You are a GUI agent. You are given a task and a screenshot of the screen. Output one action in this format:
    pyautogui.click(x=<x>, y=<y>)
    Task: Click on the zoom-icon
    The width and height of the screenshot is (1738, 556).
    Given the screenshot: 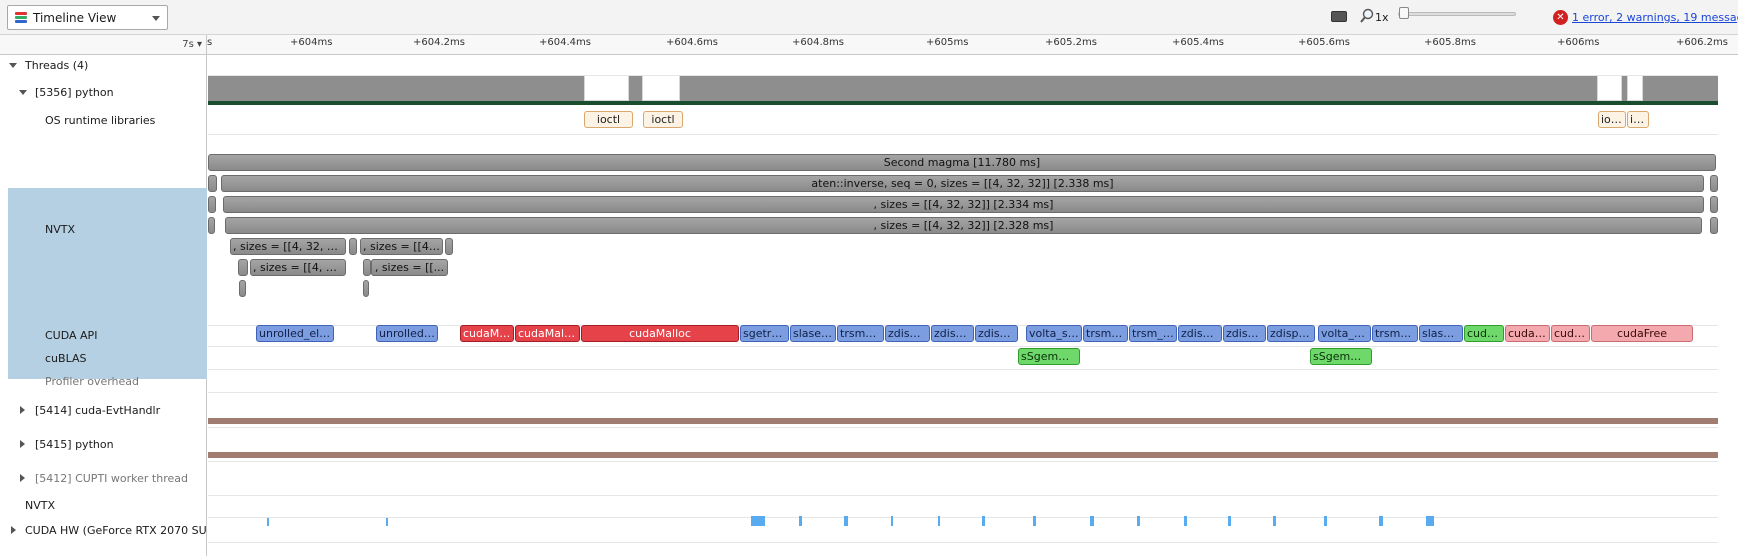 What is the action you would take?
    pyautogui.click(x=1367, y=16)
    